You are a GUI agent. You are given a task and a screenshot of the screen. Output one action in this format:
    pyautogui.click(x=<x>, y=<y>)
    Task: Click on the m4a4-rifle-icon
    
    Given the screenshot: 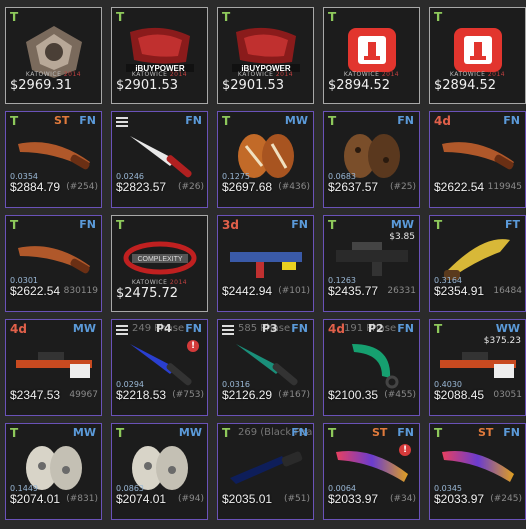 What is the action you would take?
    pyautogui.click(x=266, y=260)
    